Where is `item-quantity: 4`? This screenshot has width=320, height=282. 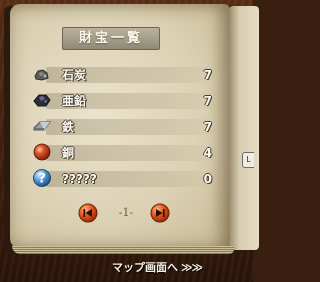 item-quantity: 4 is located at coordinates (207, 153).